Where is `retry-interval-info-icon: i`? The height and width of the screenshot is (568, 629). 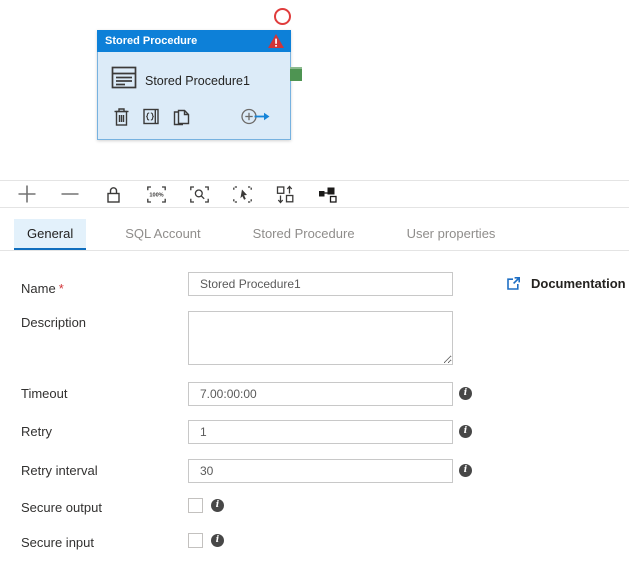
retry-interval-info-icon: i is located at coordinates (465, 470).